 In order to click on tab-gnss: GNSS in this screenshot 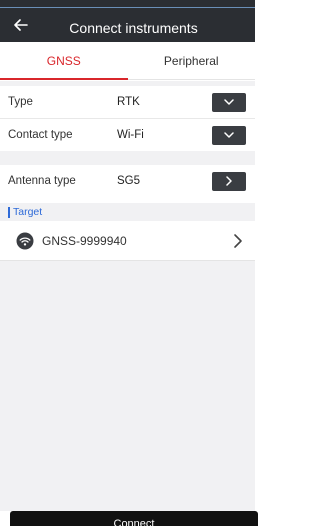, I will do `click(64, 61)`.